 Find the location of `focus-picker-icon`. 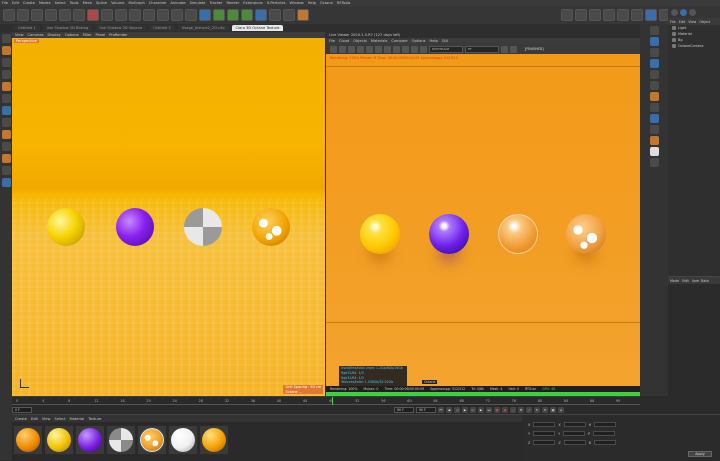

focus-picker-icon is located at coordinates (387, 49).